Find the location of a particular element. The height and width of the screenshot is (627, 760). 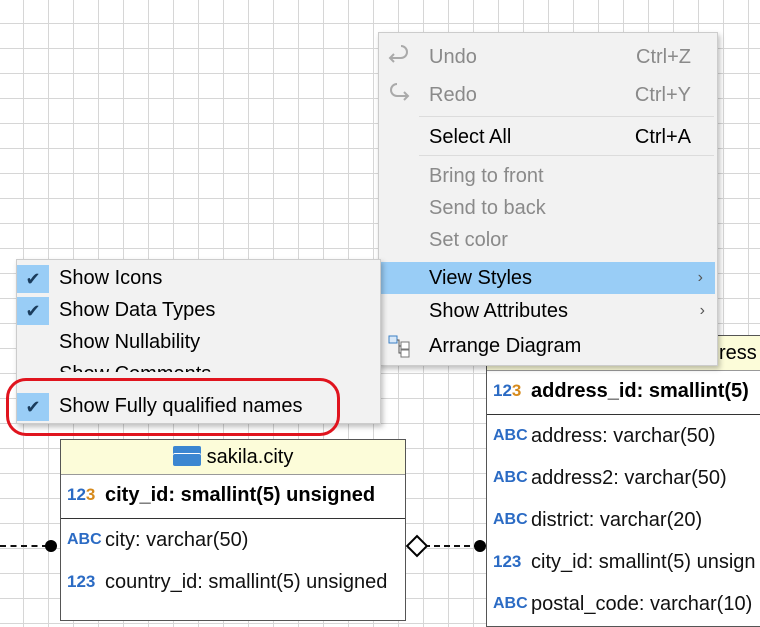

menu-item-show-attributes: Show Attributes › is located at coordinates (548, 311).